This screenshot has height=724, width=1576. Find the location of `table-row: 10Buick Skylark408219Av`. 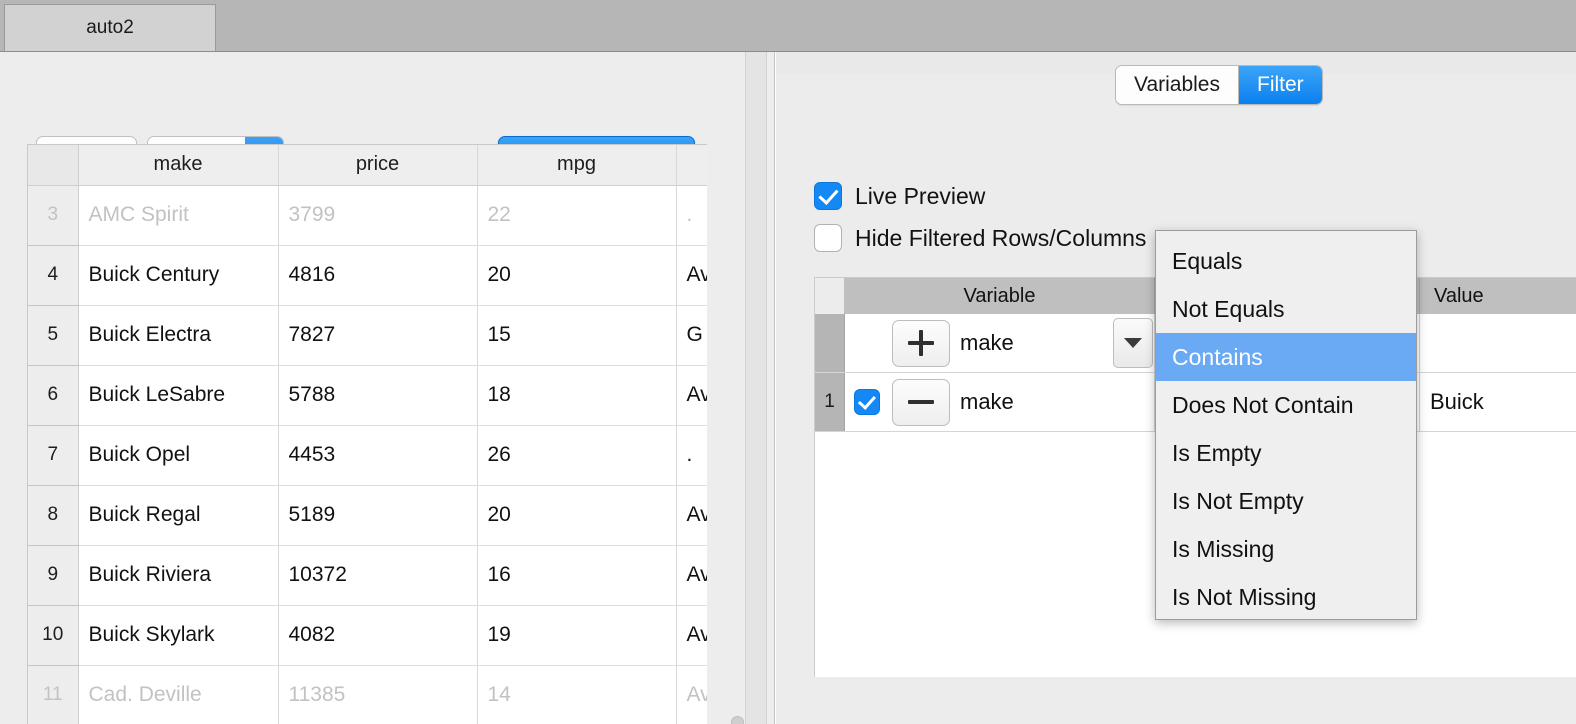

table-row: 10Buick Skylark408219Av is located at coordinates (367, 635).